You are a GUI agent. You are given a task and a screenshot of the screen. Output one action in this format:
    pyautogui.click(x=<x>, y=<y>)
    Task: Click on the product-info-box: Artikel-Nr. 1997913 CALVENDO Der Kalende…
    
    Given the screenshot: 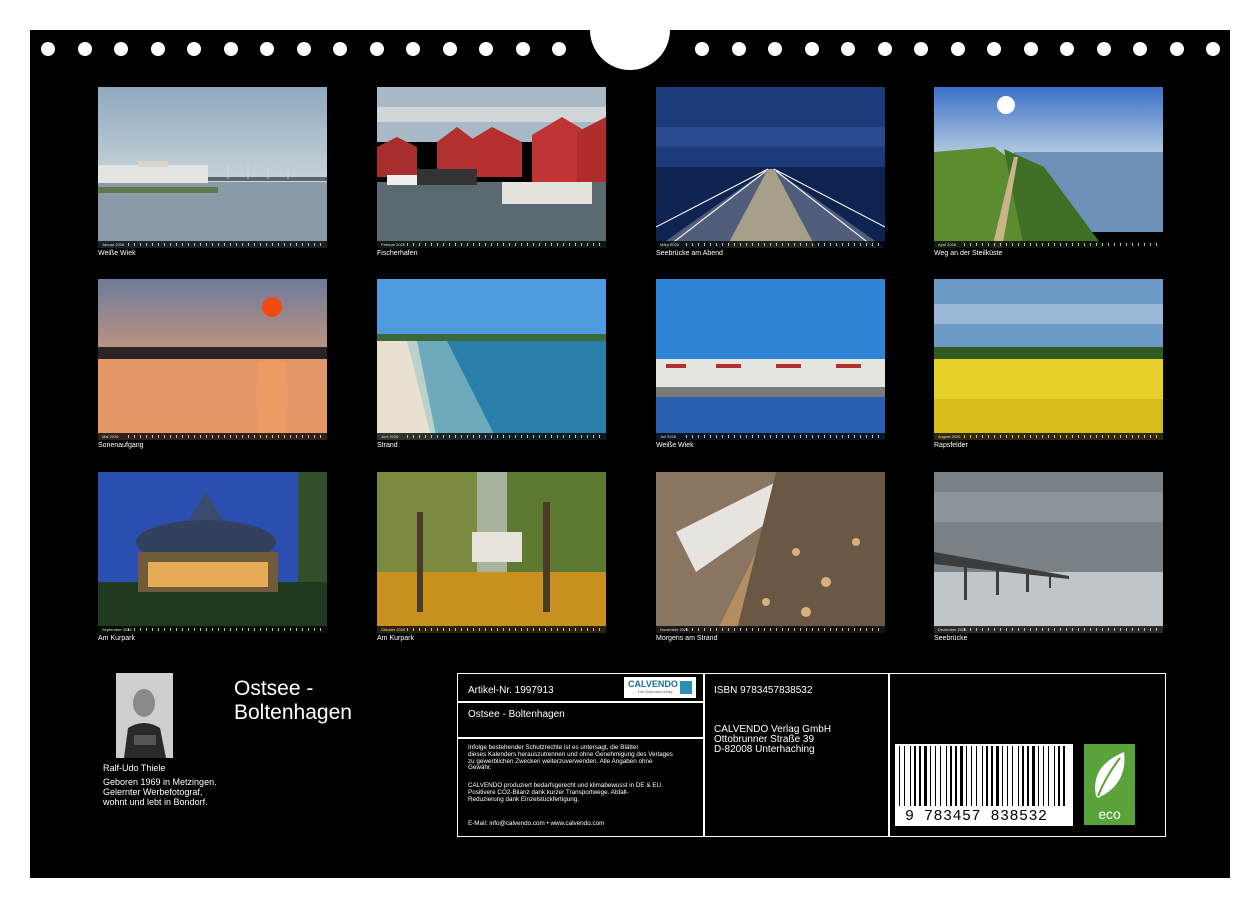 What is the action you would take?
    pyautogui.click(x=811, y=755)
    